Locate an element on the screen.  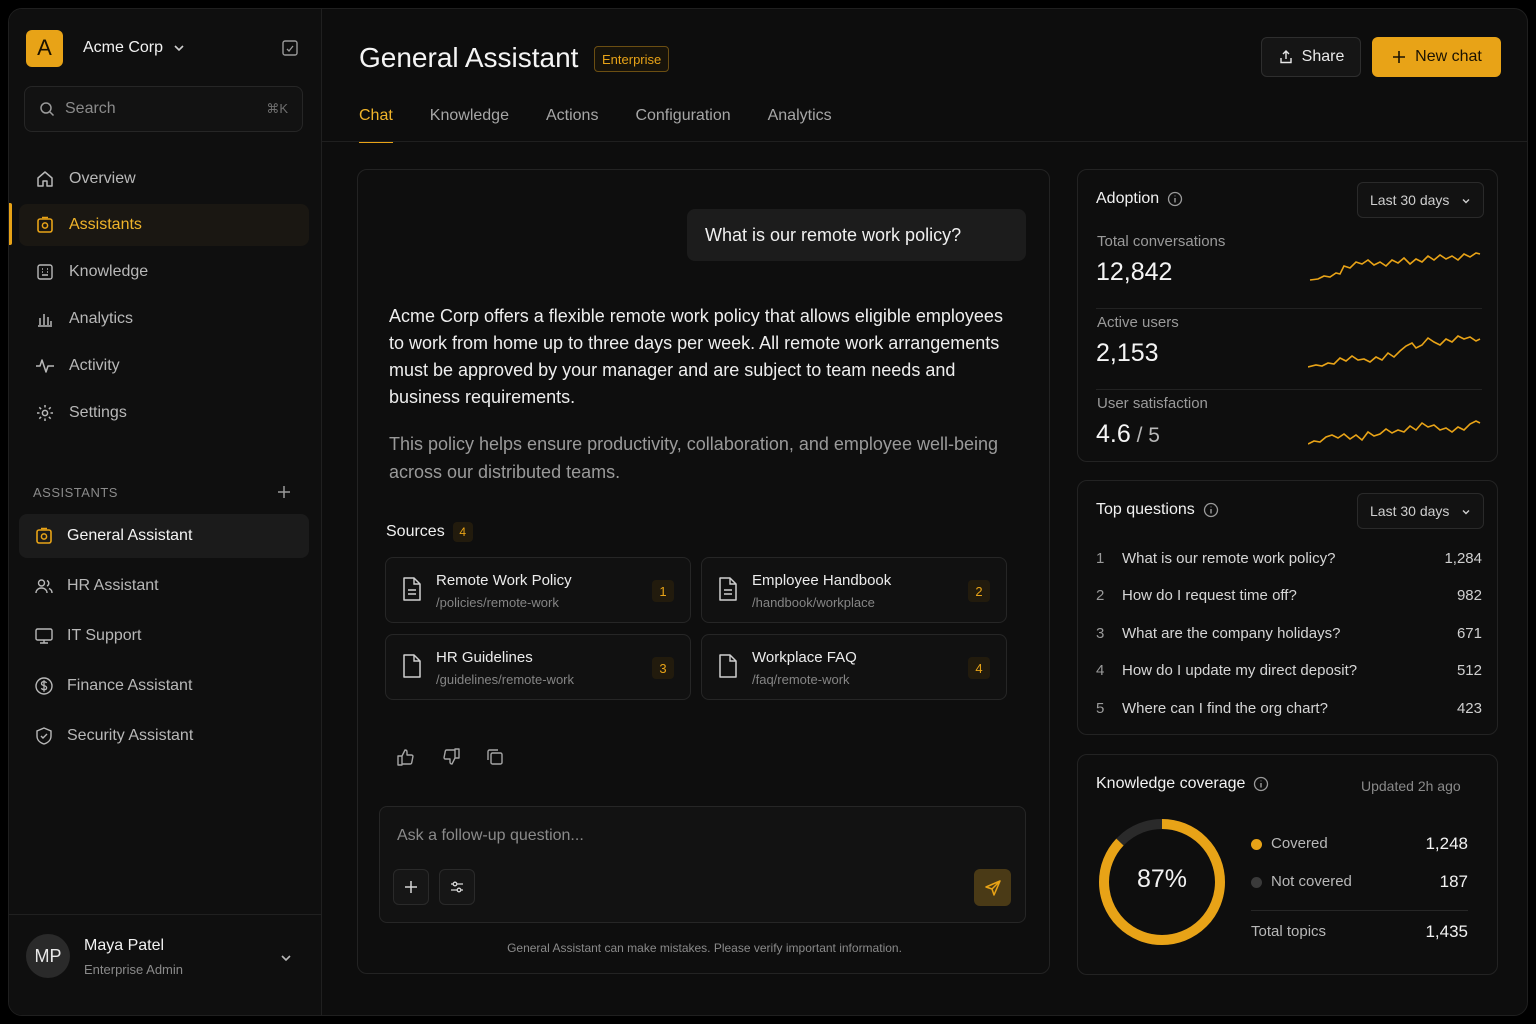
page-title: General Assistant is located at coordinates (469, 57).